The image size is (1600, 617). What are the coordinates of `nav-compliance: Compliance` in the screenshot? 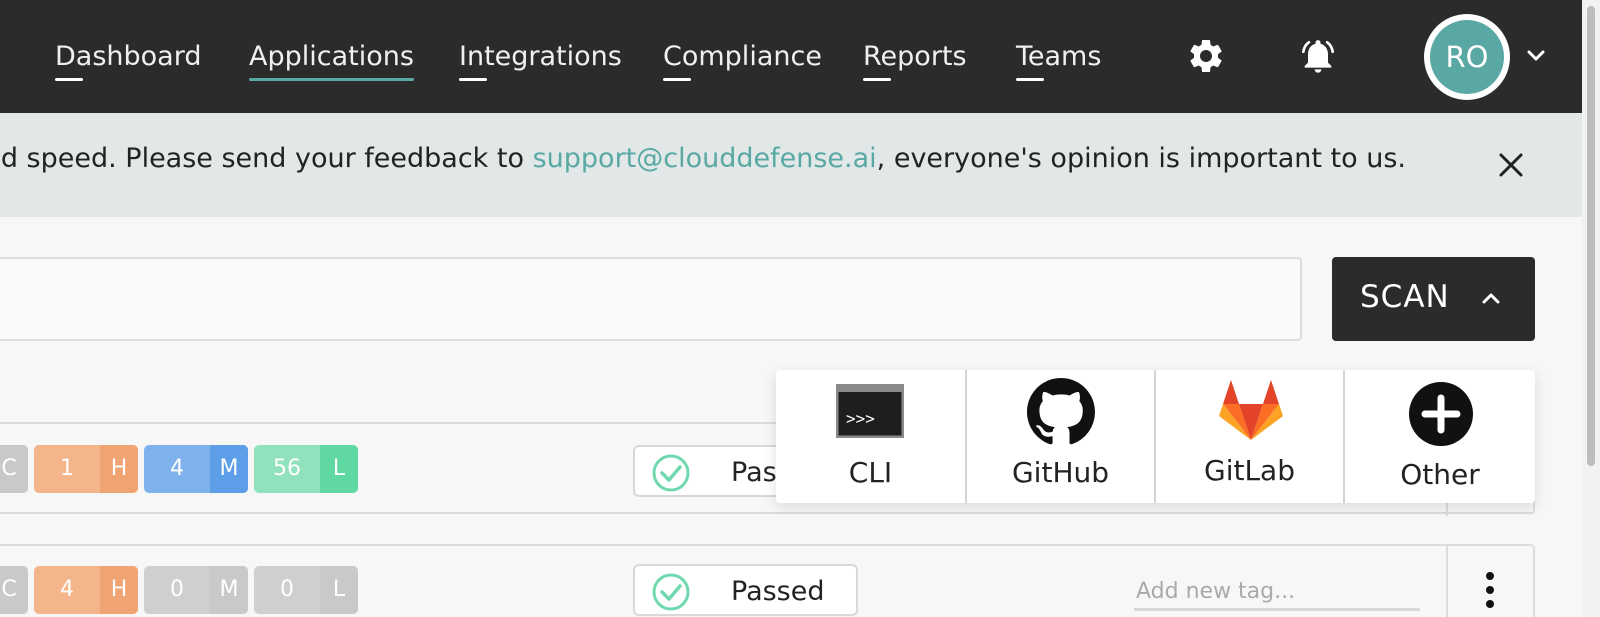 It's located at (742, 60).